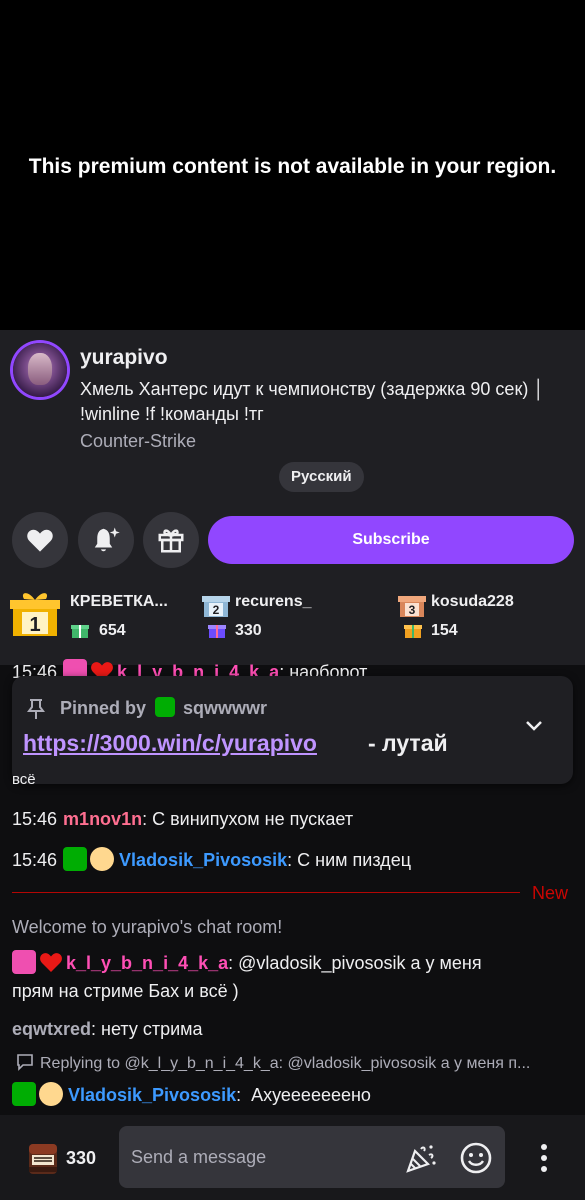 The height and width of the screenshot is (1200, 585). What do you see at coordinates (170, 743) in the screenshot?
I see `pinned-link: https://3000.win/c/yurapivo` at bounding box center [170, 743].